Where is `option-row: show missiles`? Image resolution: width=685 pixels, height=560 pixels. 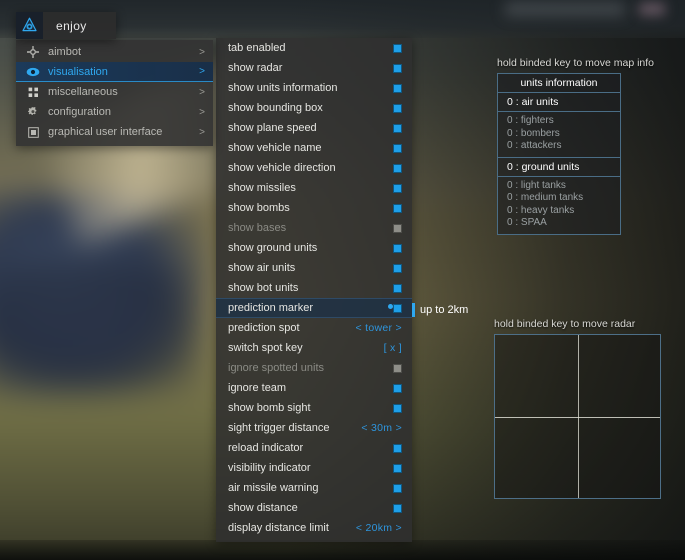
option-row: show missiles is located at coordinates (314, 188).